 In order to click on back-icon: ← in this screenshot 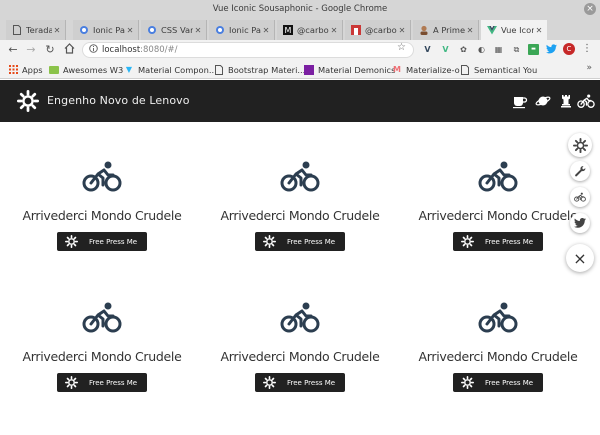, I will do `click(13, 50)`.